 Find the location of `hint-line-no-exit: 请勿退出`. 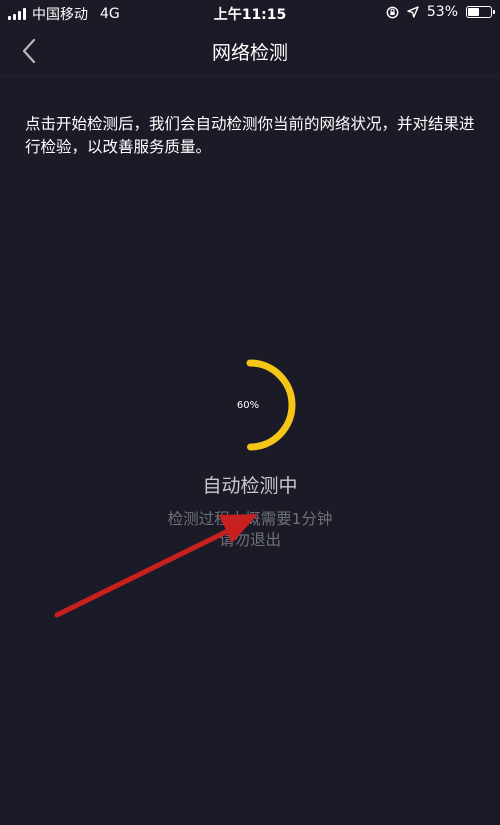

hint-line-no-exit: 请勿退出 is located at coordinates (249, 540).